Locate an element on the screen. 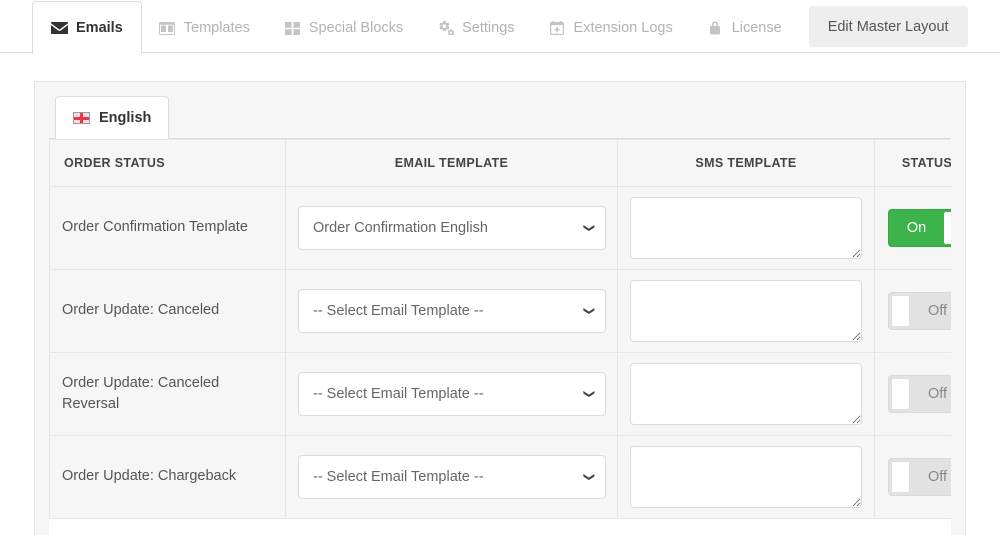  email-template-cell: Order Confirmation English ❯ is located at coordinates (451, 228).